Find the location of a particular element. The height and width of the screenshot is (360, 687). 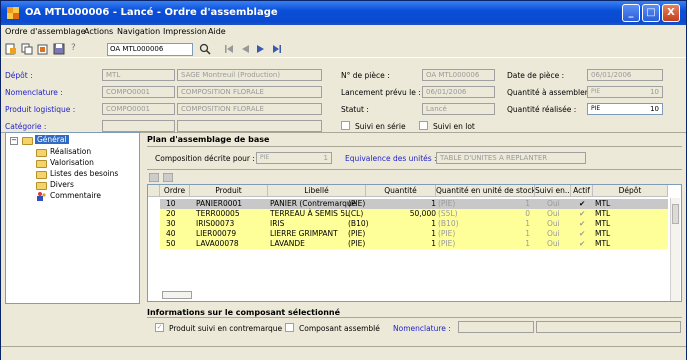

produit-name-field: COMPOSITION FLORALE is located at coordinates (249, 109).